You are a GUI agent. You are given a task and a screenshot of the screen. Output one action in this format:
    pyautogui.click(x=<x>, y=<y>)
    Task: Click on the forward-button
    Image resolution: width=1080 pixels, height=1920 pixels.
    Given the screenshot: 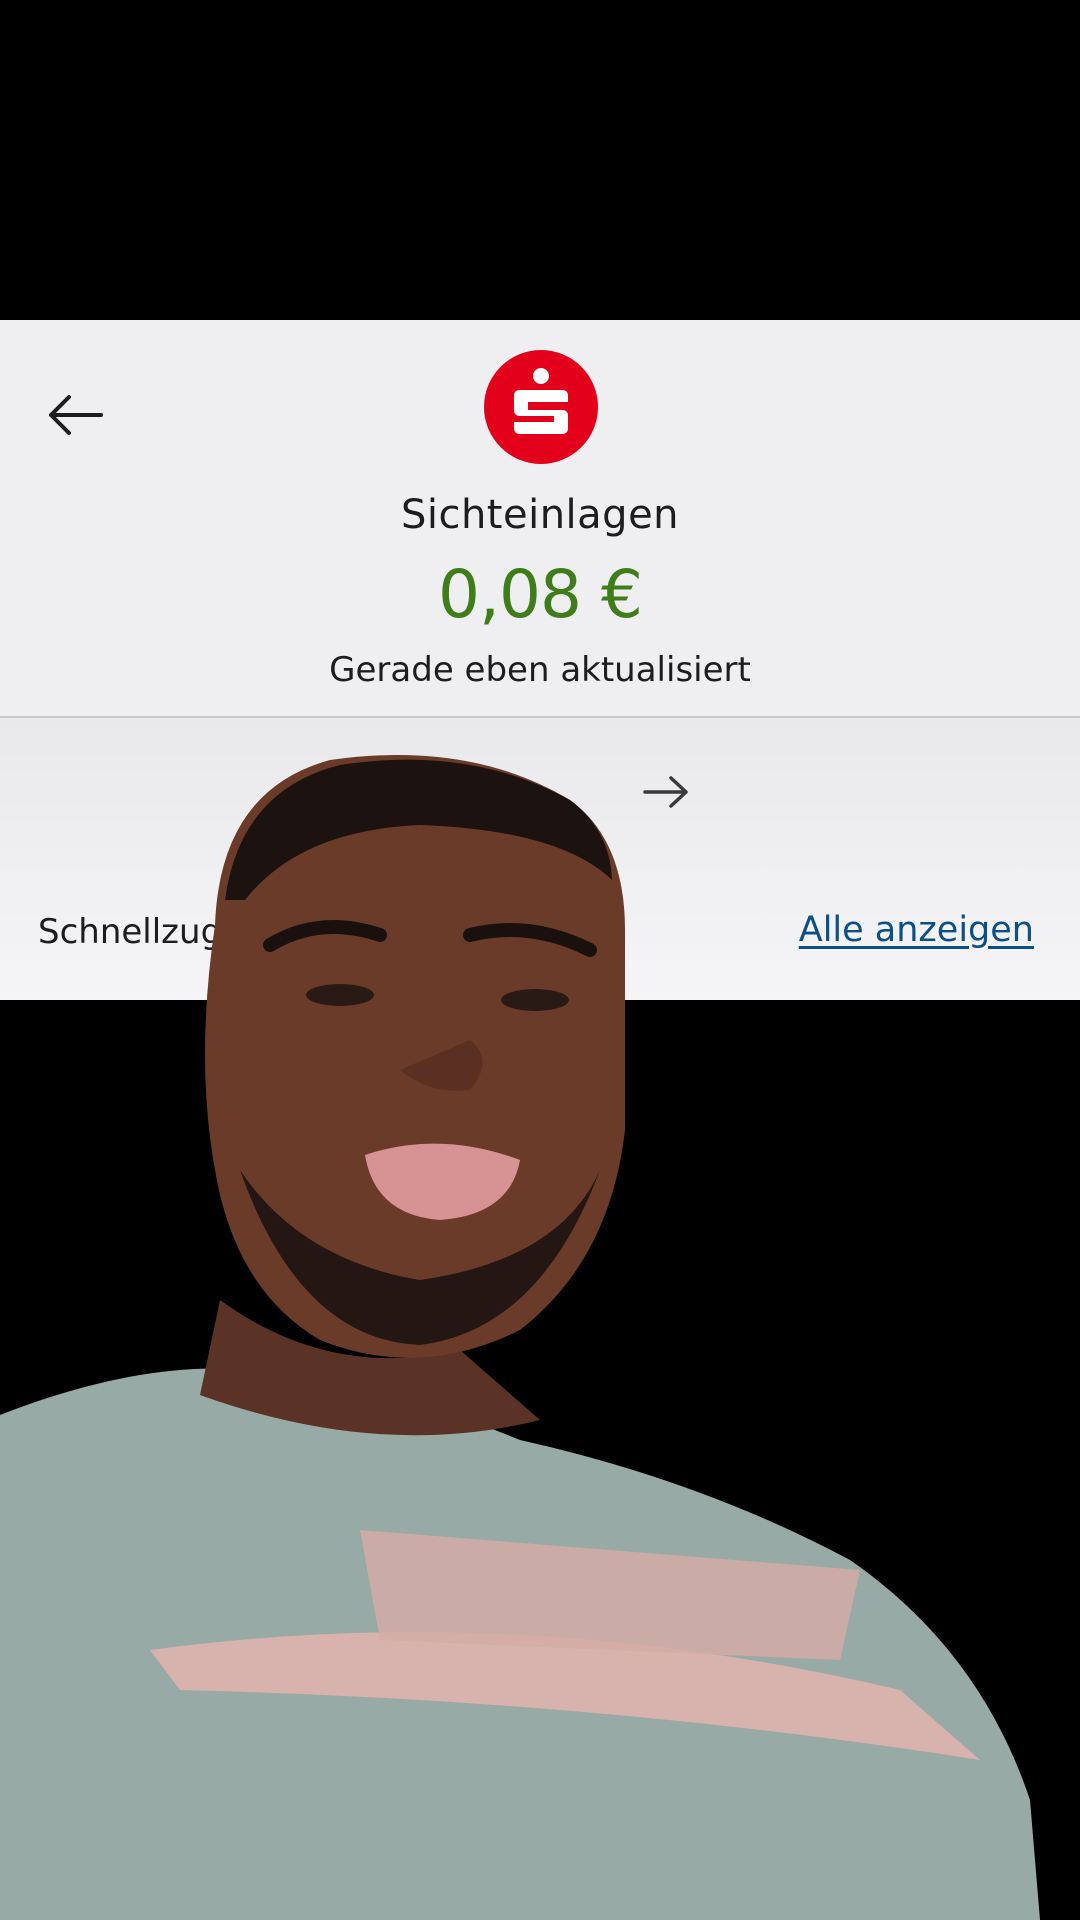 What is the action you would take?
    pyautogui.click(x=666, y=792)
    